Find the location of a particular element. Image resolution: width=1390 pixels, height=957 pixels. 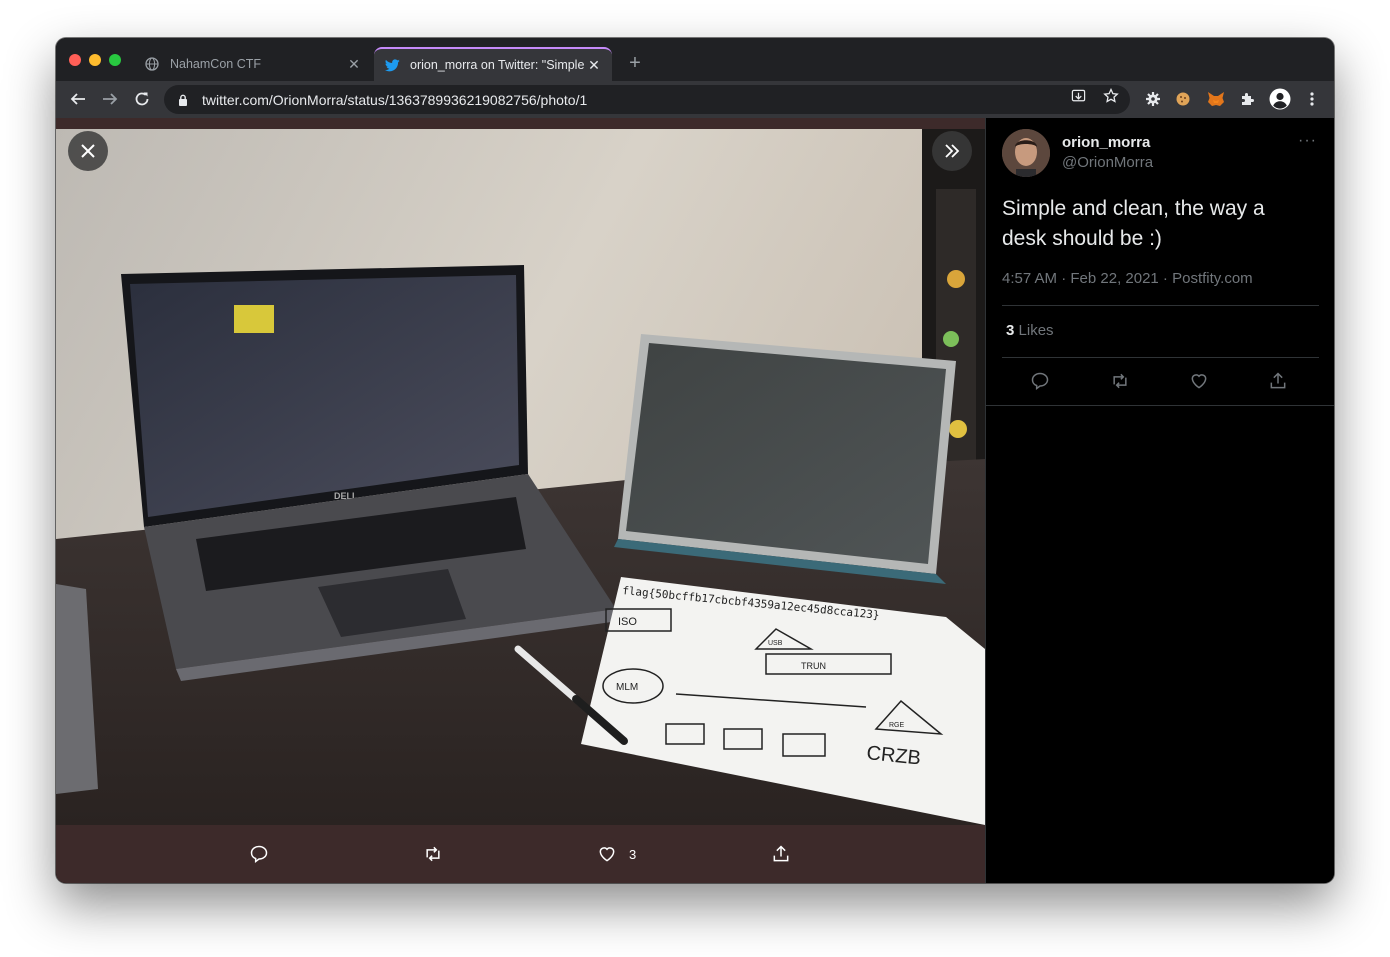

sidebar-like-button is located at coordinates (1199, 381).